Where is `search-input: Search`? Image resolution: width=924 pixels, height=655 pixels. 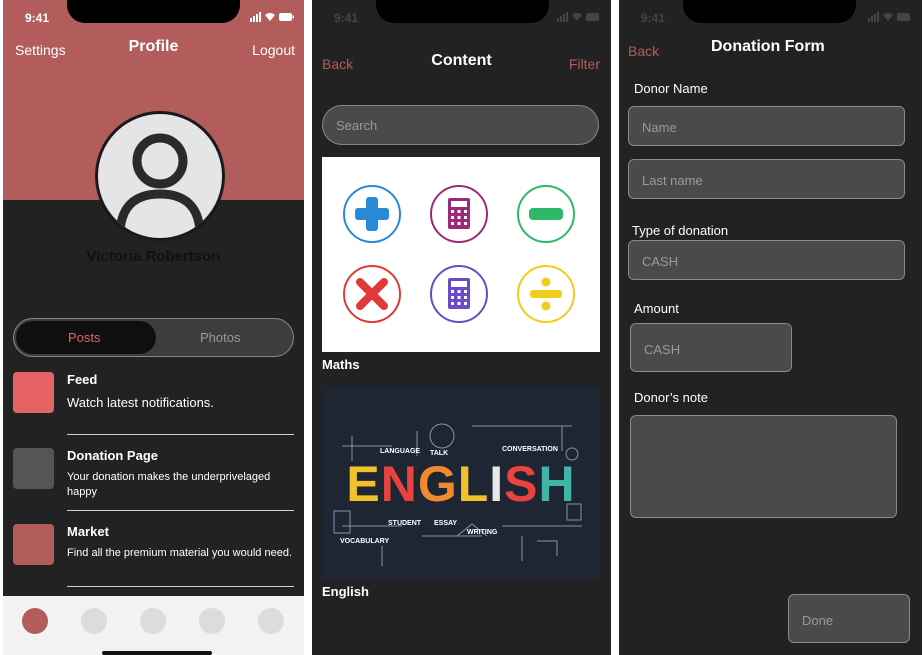
search-input: Search is located at coordinates (460, 125).